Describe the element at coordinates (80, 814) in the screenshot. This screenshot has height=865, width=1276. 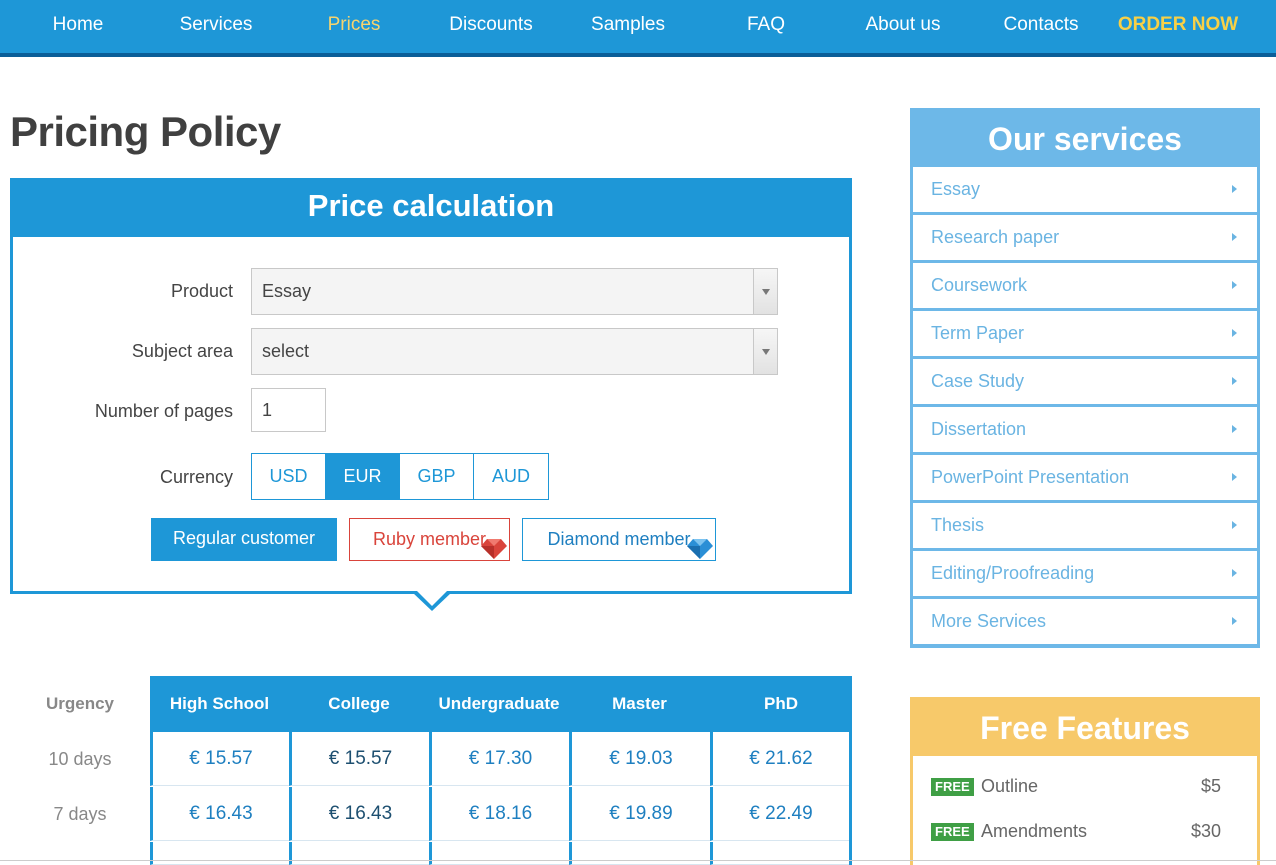
I see `urgency-cell: 7 days` at that location.